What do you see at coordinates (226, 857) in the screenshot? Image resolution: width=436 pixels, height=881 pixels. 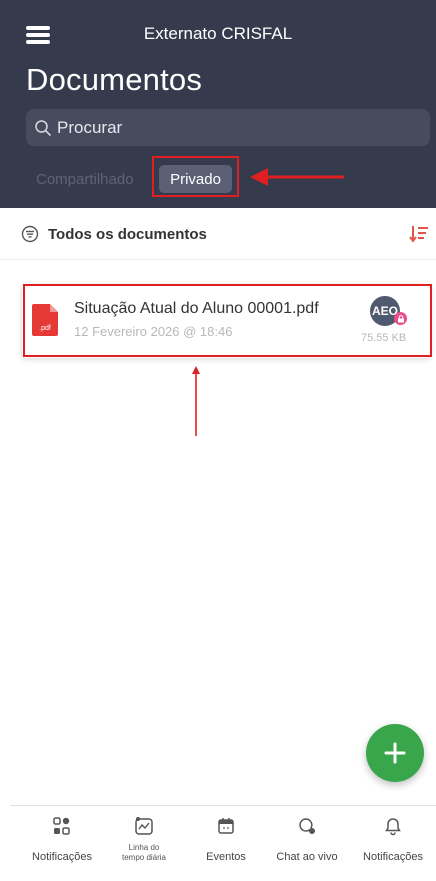 I see `nav-label: Eventos` at bounding box center [226, 857].